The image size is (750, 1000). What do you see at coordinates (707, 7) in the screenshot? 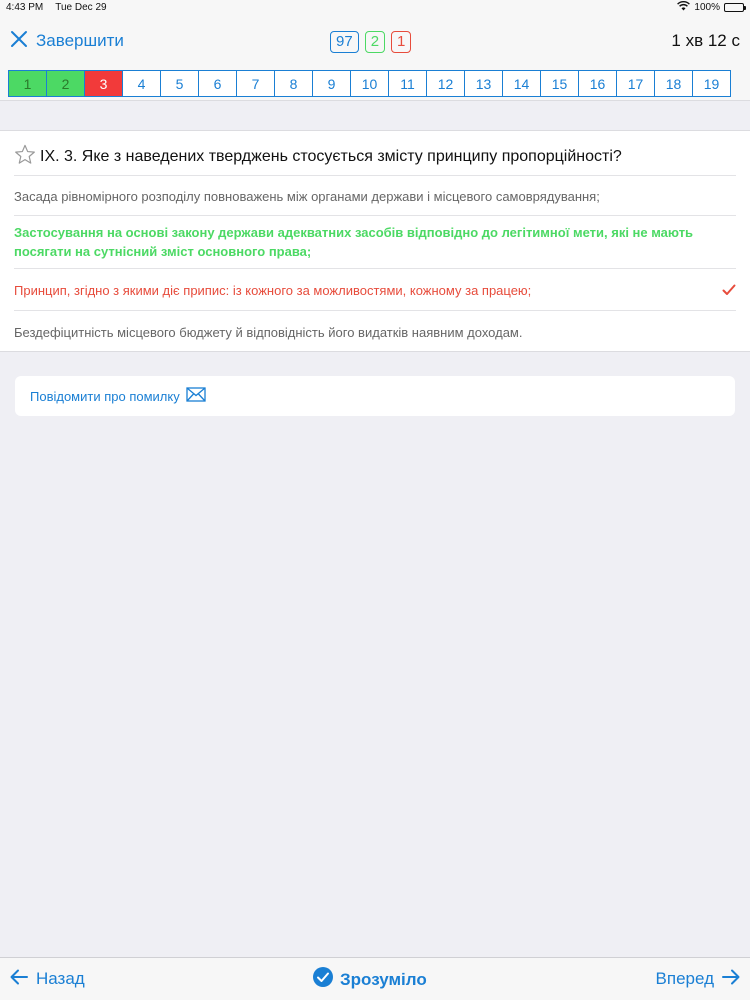
I see `battery-percent: 100%` at bounding box center [707, 7].